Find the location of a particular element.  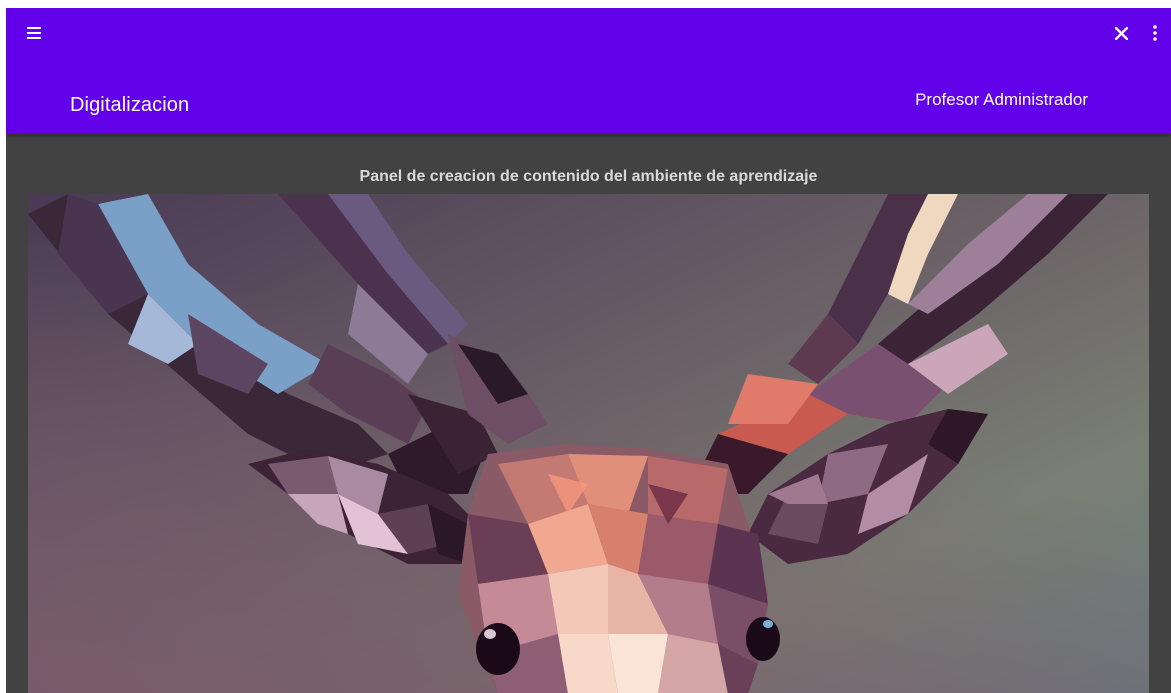

more-options-button is located at coordinates (1155, 33).